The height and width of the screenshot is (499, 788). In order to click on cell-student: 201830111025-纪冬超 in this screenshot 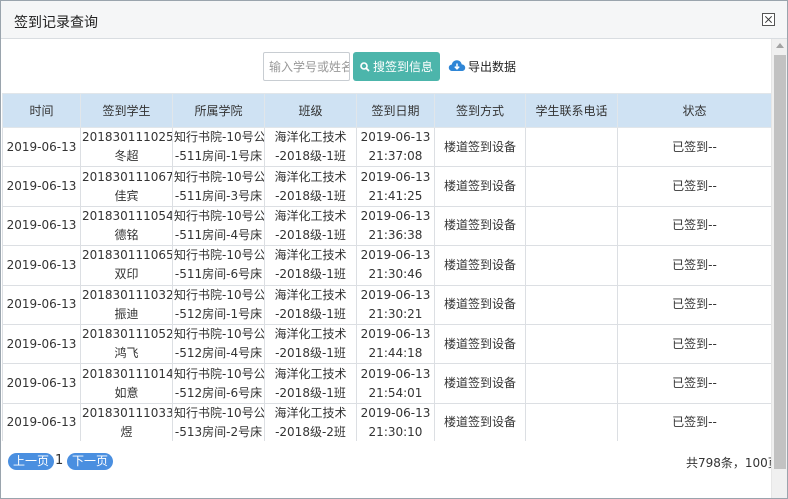, I will do `click(126, 147)`.